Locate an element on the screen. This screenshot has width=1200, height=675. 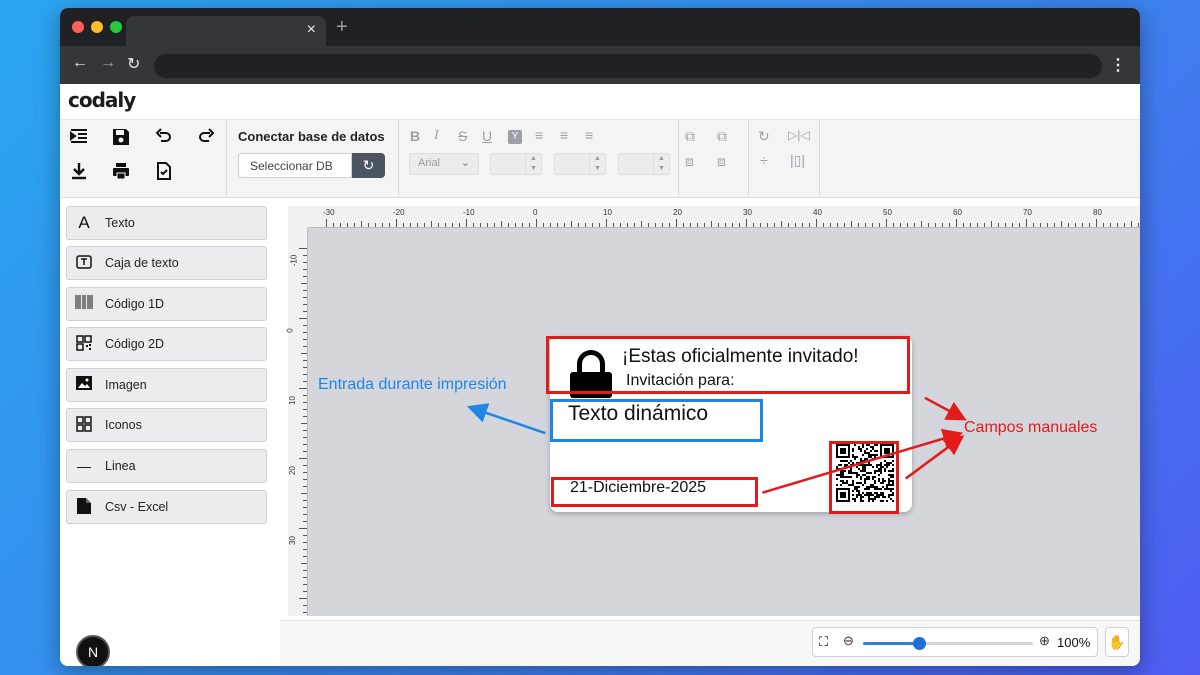
back-button: ← is located at coordinates (80, 63).